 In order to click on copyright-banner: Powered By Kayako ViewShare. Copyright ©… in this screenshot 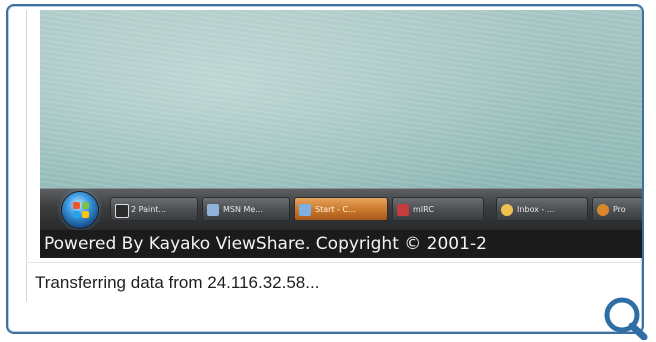, I will do `click(341, 244)`.